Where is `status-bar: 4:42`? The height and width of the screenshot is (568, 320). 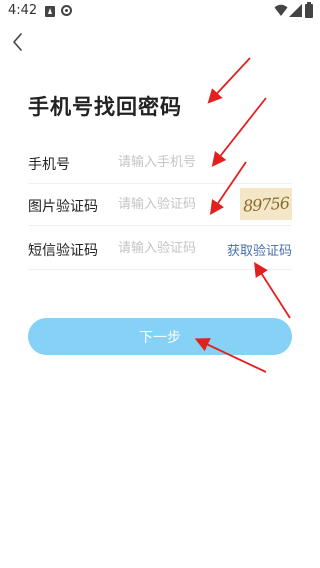 status-bar: 4:42 is located at coordinates (160, 12).